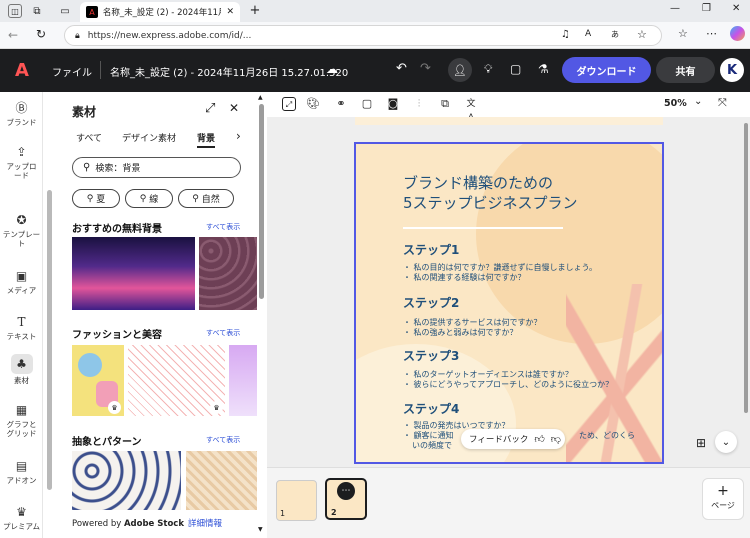  I want to click on bell-icon: ♫, so click(565, 34).